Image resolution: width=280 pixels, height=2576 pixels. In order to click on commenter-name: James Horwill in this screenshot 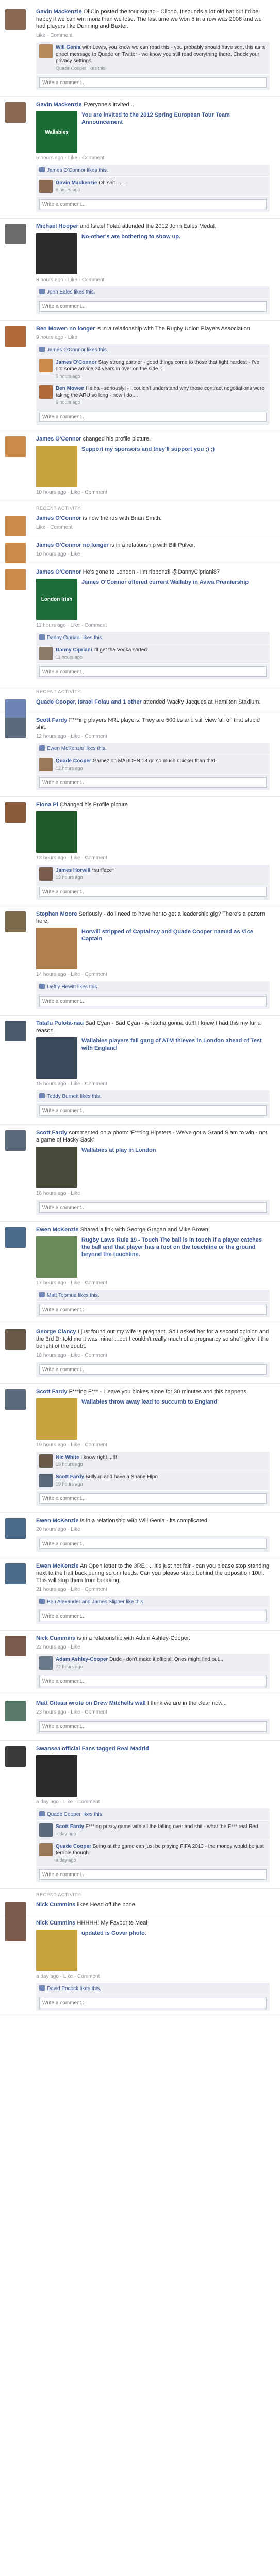, I will do `click(73, 871)`.